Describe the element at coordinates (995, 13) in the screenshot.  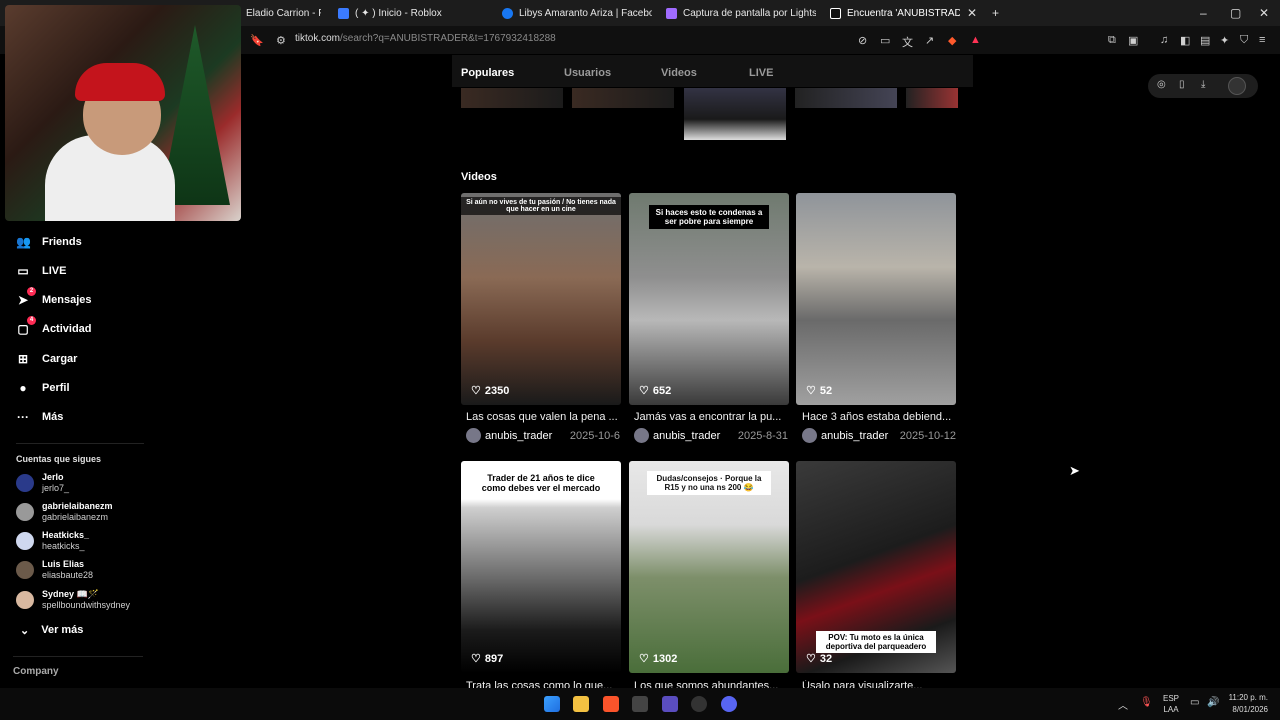
I see `new-tab-icon: +` at that location.